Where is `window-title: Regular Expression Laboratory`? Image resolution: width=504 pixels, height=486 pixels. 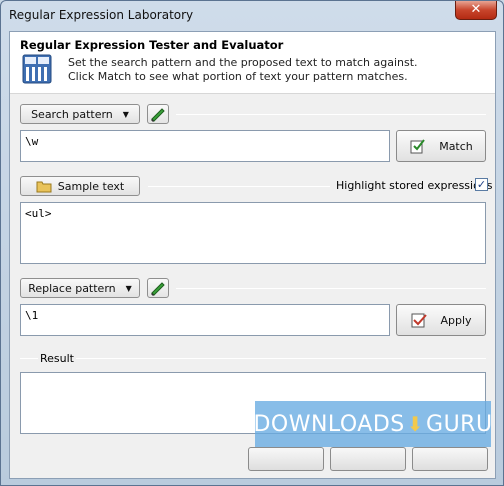 window-title: Regular Expression Laboratory is located at coordinates (101, 15).